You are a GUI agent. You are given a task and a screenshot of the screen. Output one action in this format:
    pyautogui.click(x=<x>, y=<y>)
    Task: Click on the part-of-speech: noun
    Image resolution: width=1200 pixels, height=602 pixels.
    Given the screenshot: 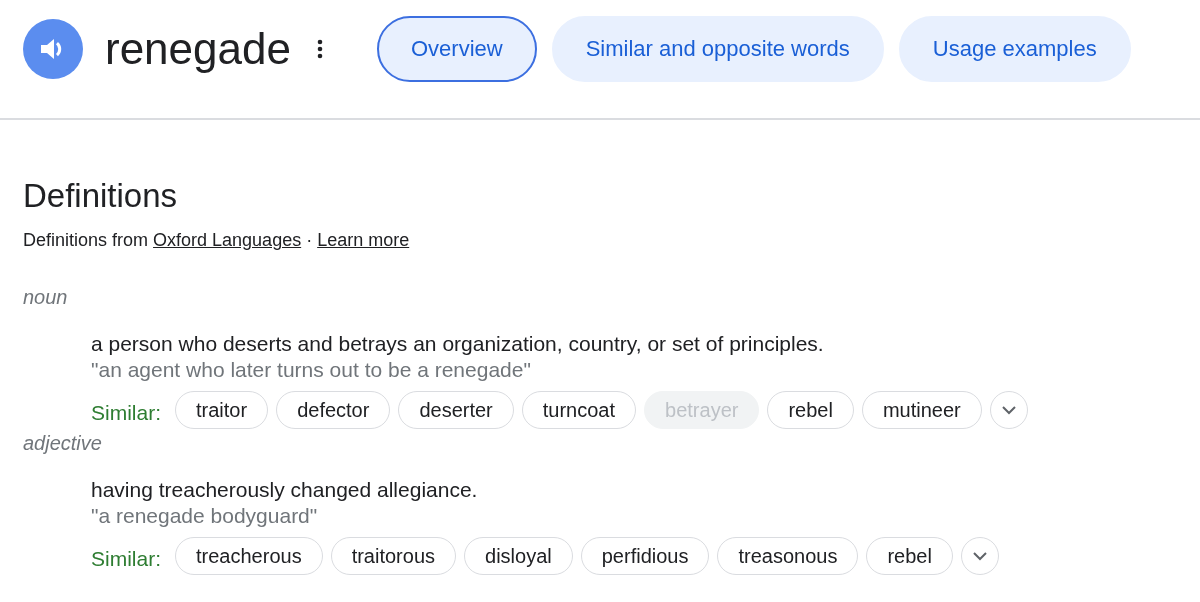 What is the action you would take?
    pyautogui.click(x=46, y=297)
    